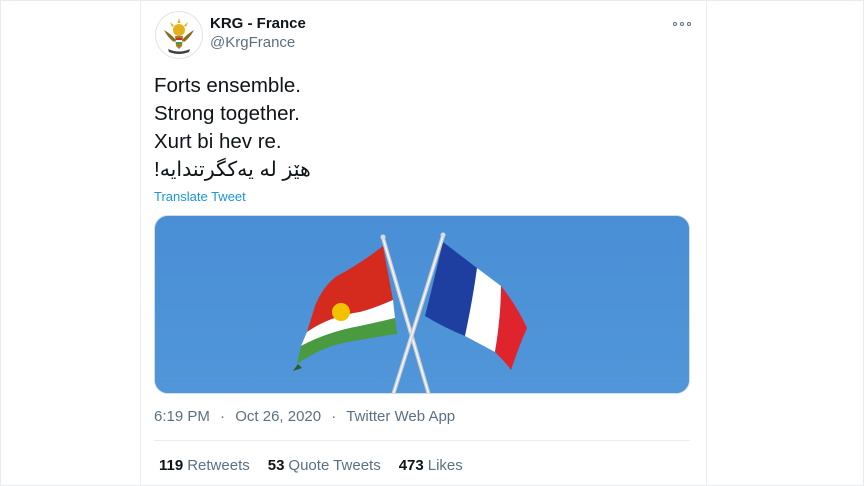 The width and height of the screenshot is (864, 486). What do you see at coordinates (232, 169) in the screenshot?
I see `tweet-line: هێز له یەکگرتندایە!` at bounding box center [232, 169].